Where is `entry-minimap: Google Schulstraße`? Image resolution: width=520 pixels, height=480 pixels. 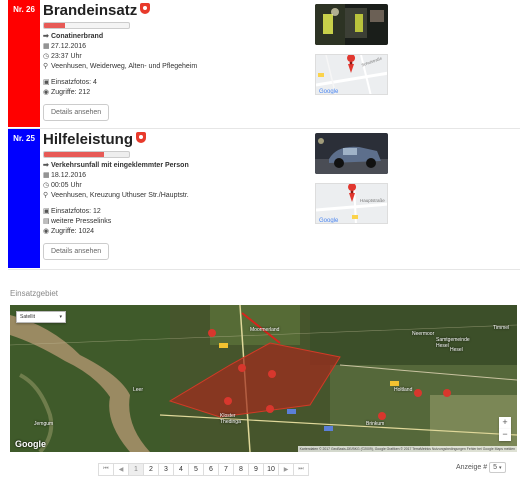
entry-minimap: Google Schulstraße is located at coordinates (351, 74).